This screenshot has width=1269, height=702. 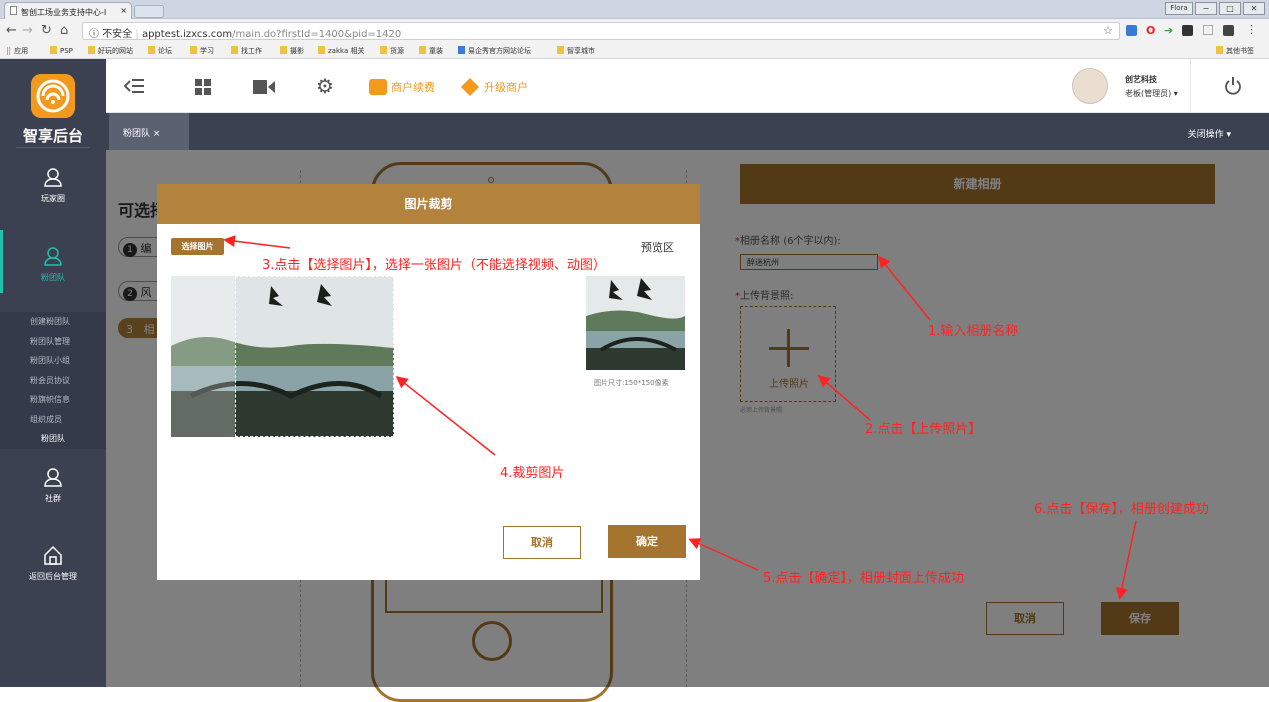 What do you see at coordinates (923, 429) in the screenshot?
I see `annotation-step-2: 2.点击【上传照片】` at bounding box center [923, 429].